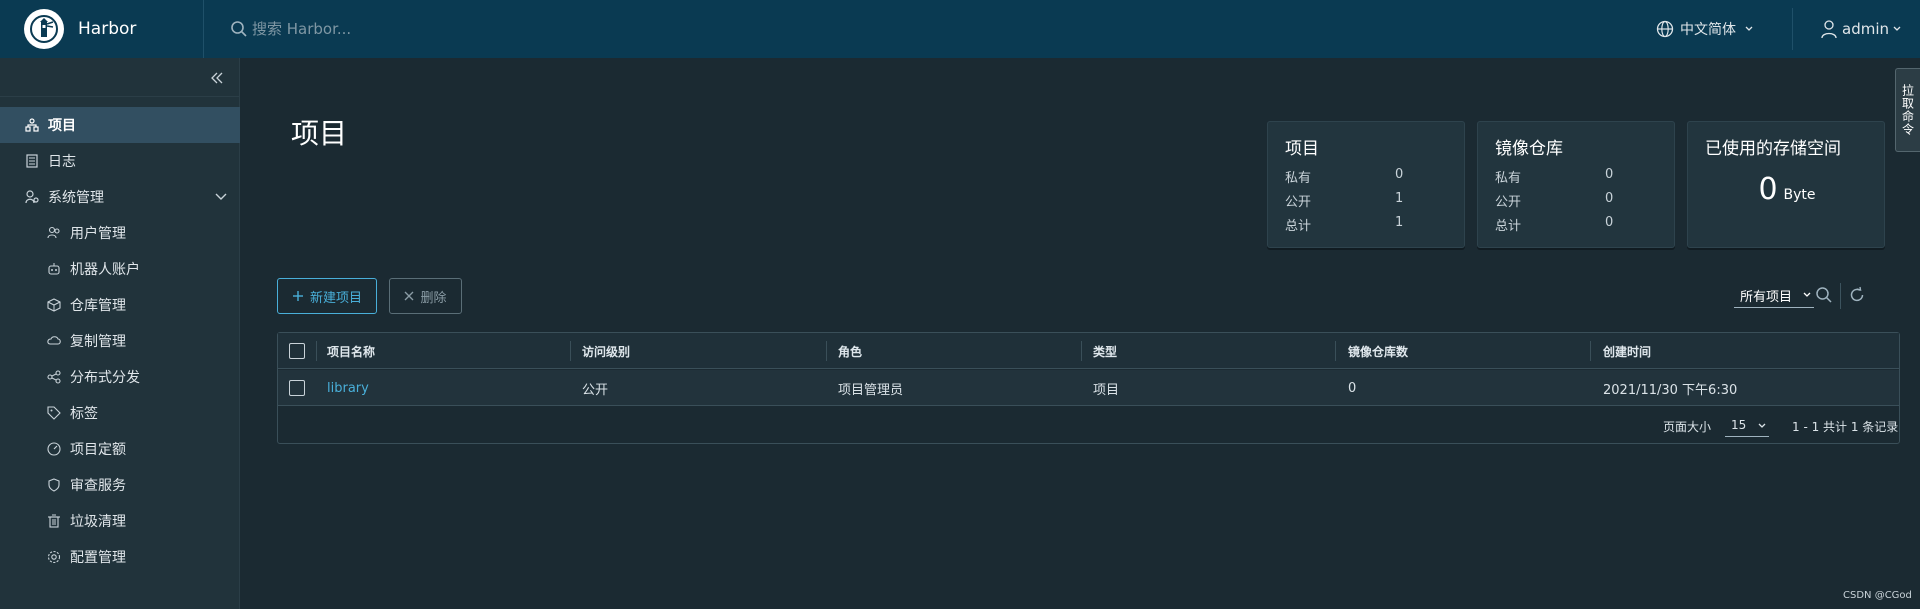 The image size is (1920, 609). I want to click on pull-command-panel-toggle: 拉取命令, so click(1907, 110).